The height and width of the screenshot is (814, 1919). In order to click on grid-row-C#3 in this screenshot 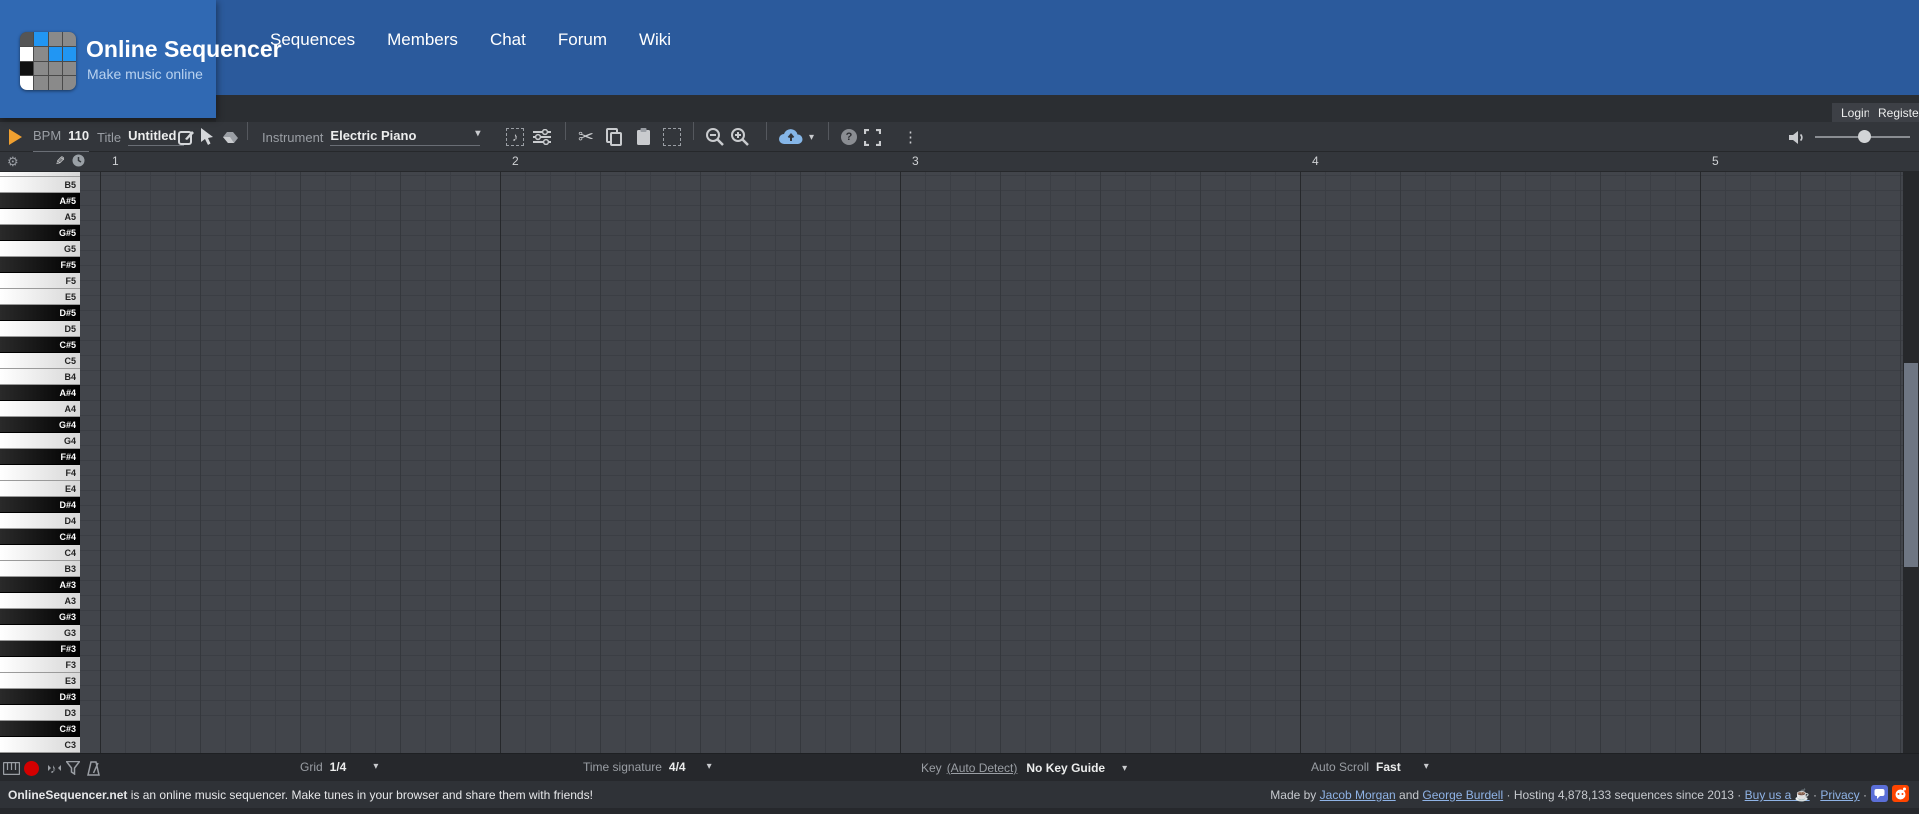, I will do `click(991, 693)`.